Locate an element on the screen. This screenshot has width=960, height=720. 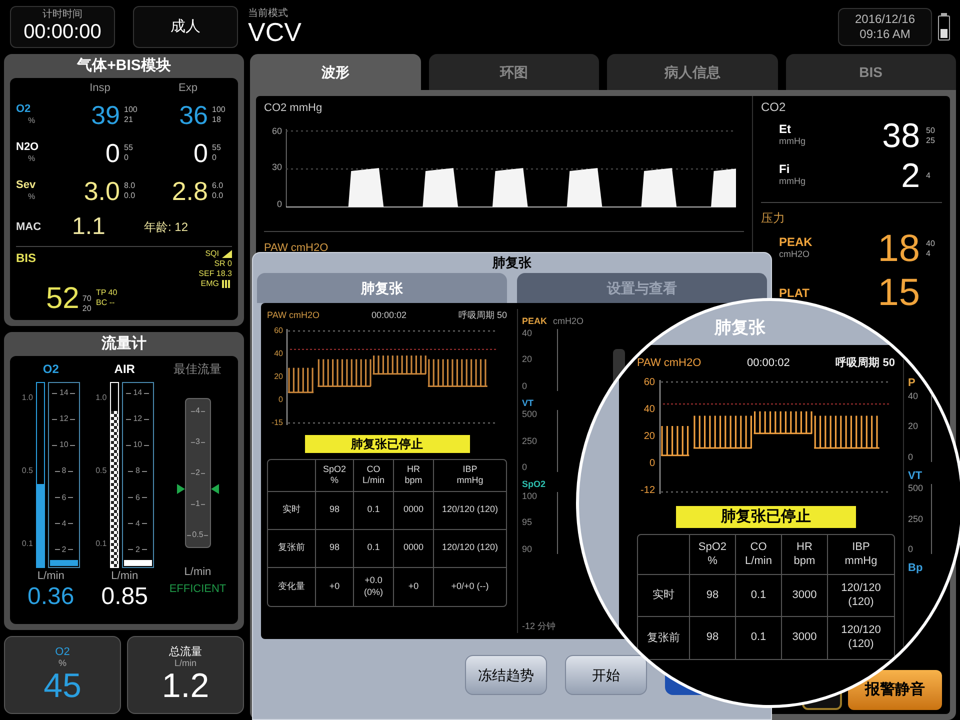
alarm-limit: 21 is located at coordinates (129, 120).